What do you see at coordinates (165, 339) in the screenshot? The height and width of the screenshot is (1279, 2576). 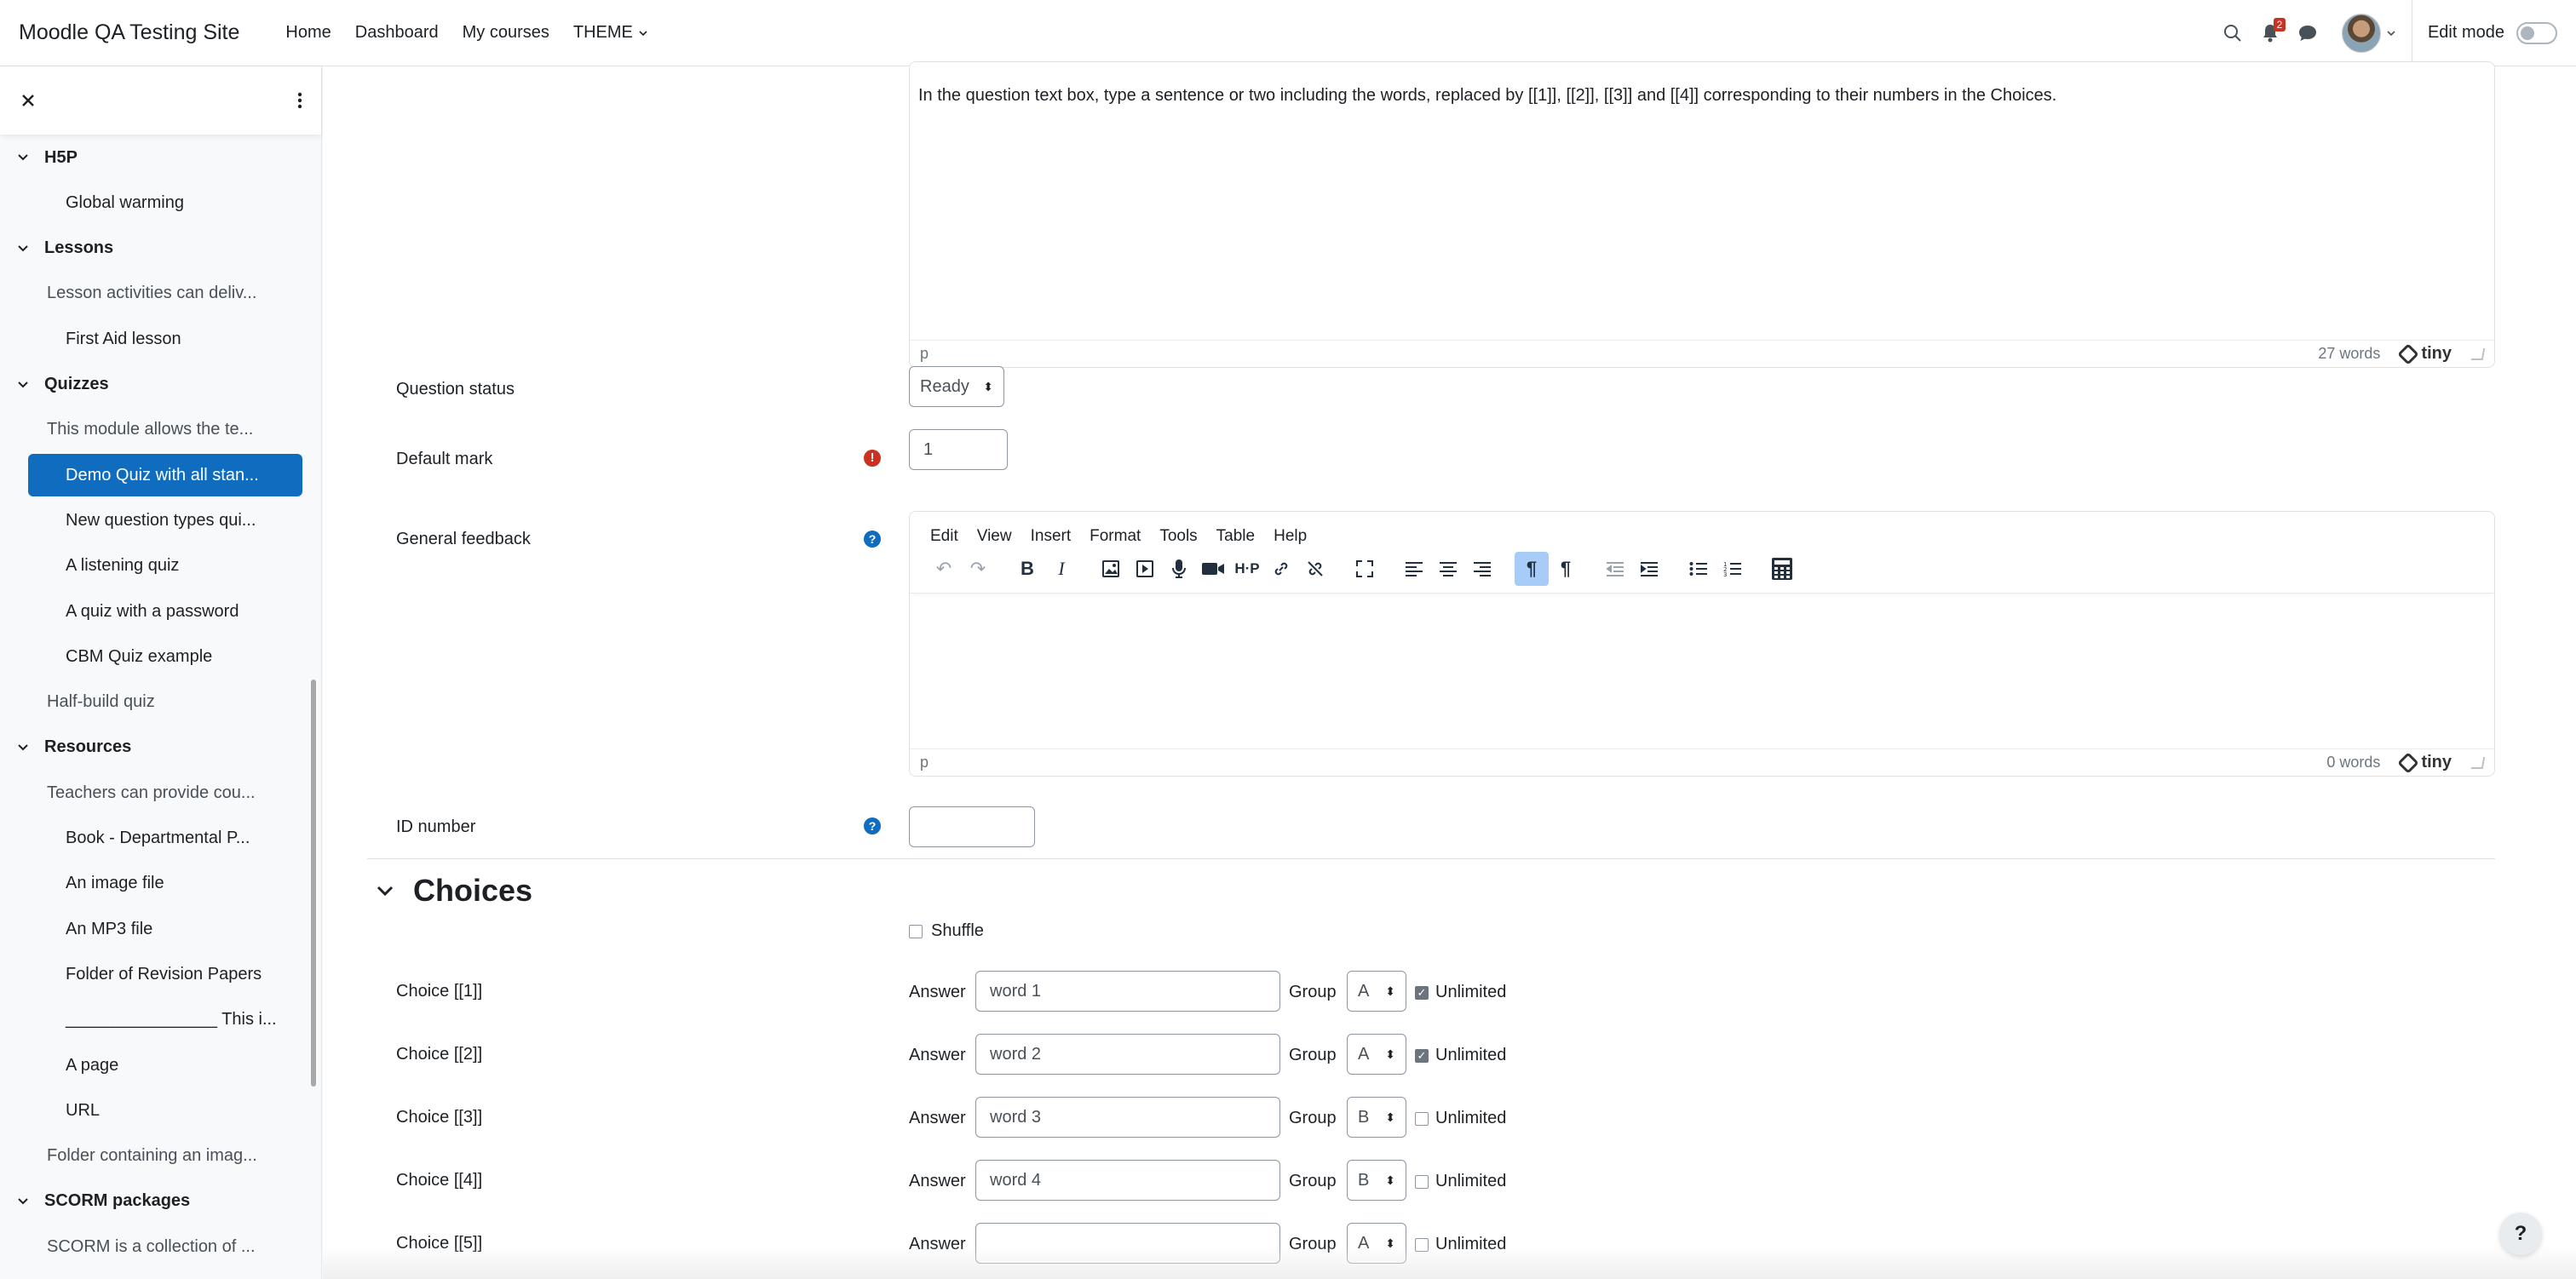 I see `course-activity-link: First Aid lesson` at bounding box center [165, 339].